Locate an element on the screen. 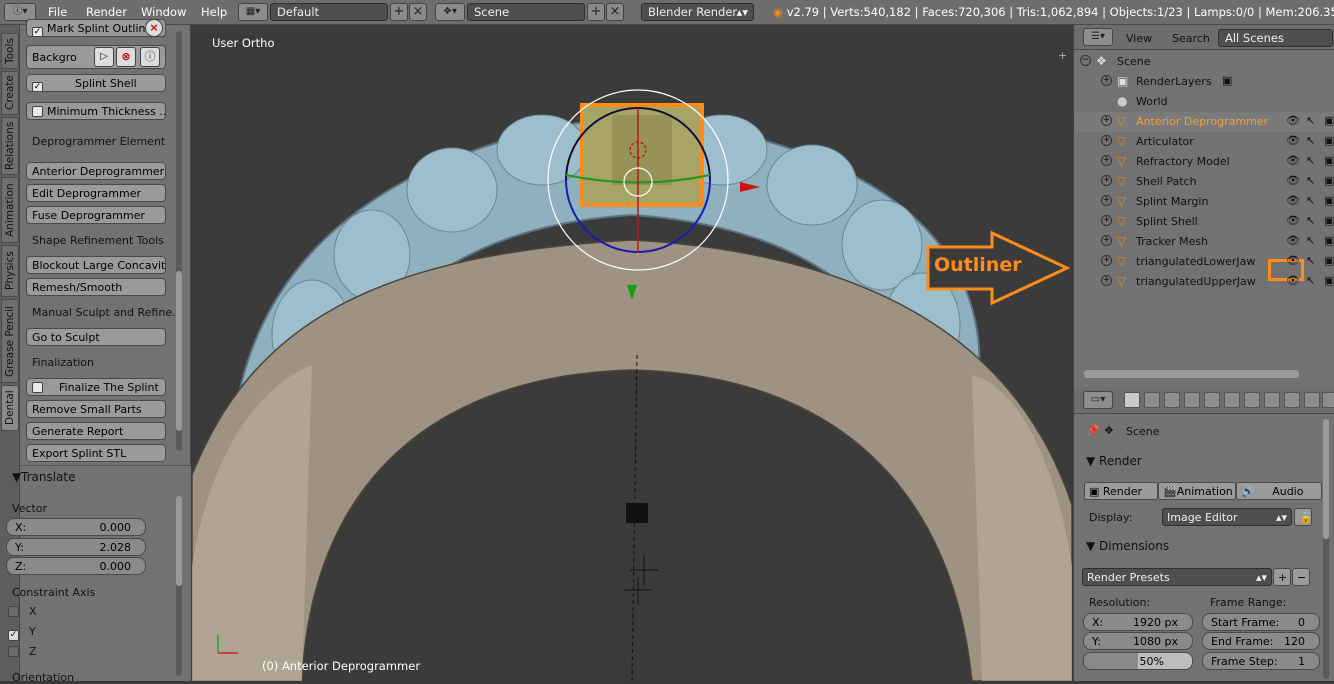 The image size is (1334, 684). vector-x-field: X: 0.000 is located at coordinates (76, 527).